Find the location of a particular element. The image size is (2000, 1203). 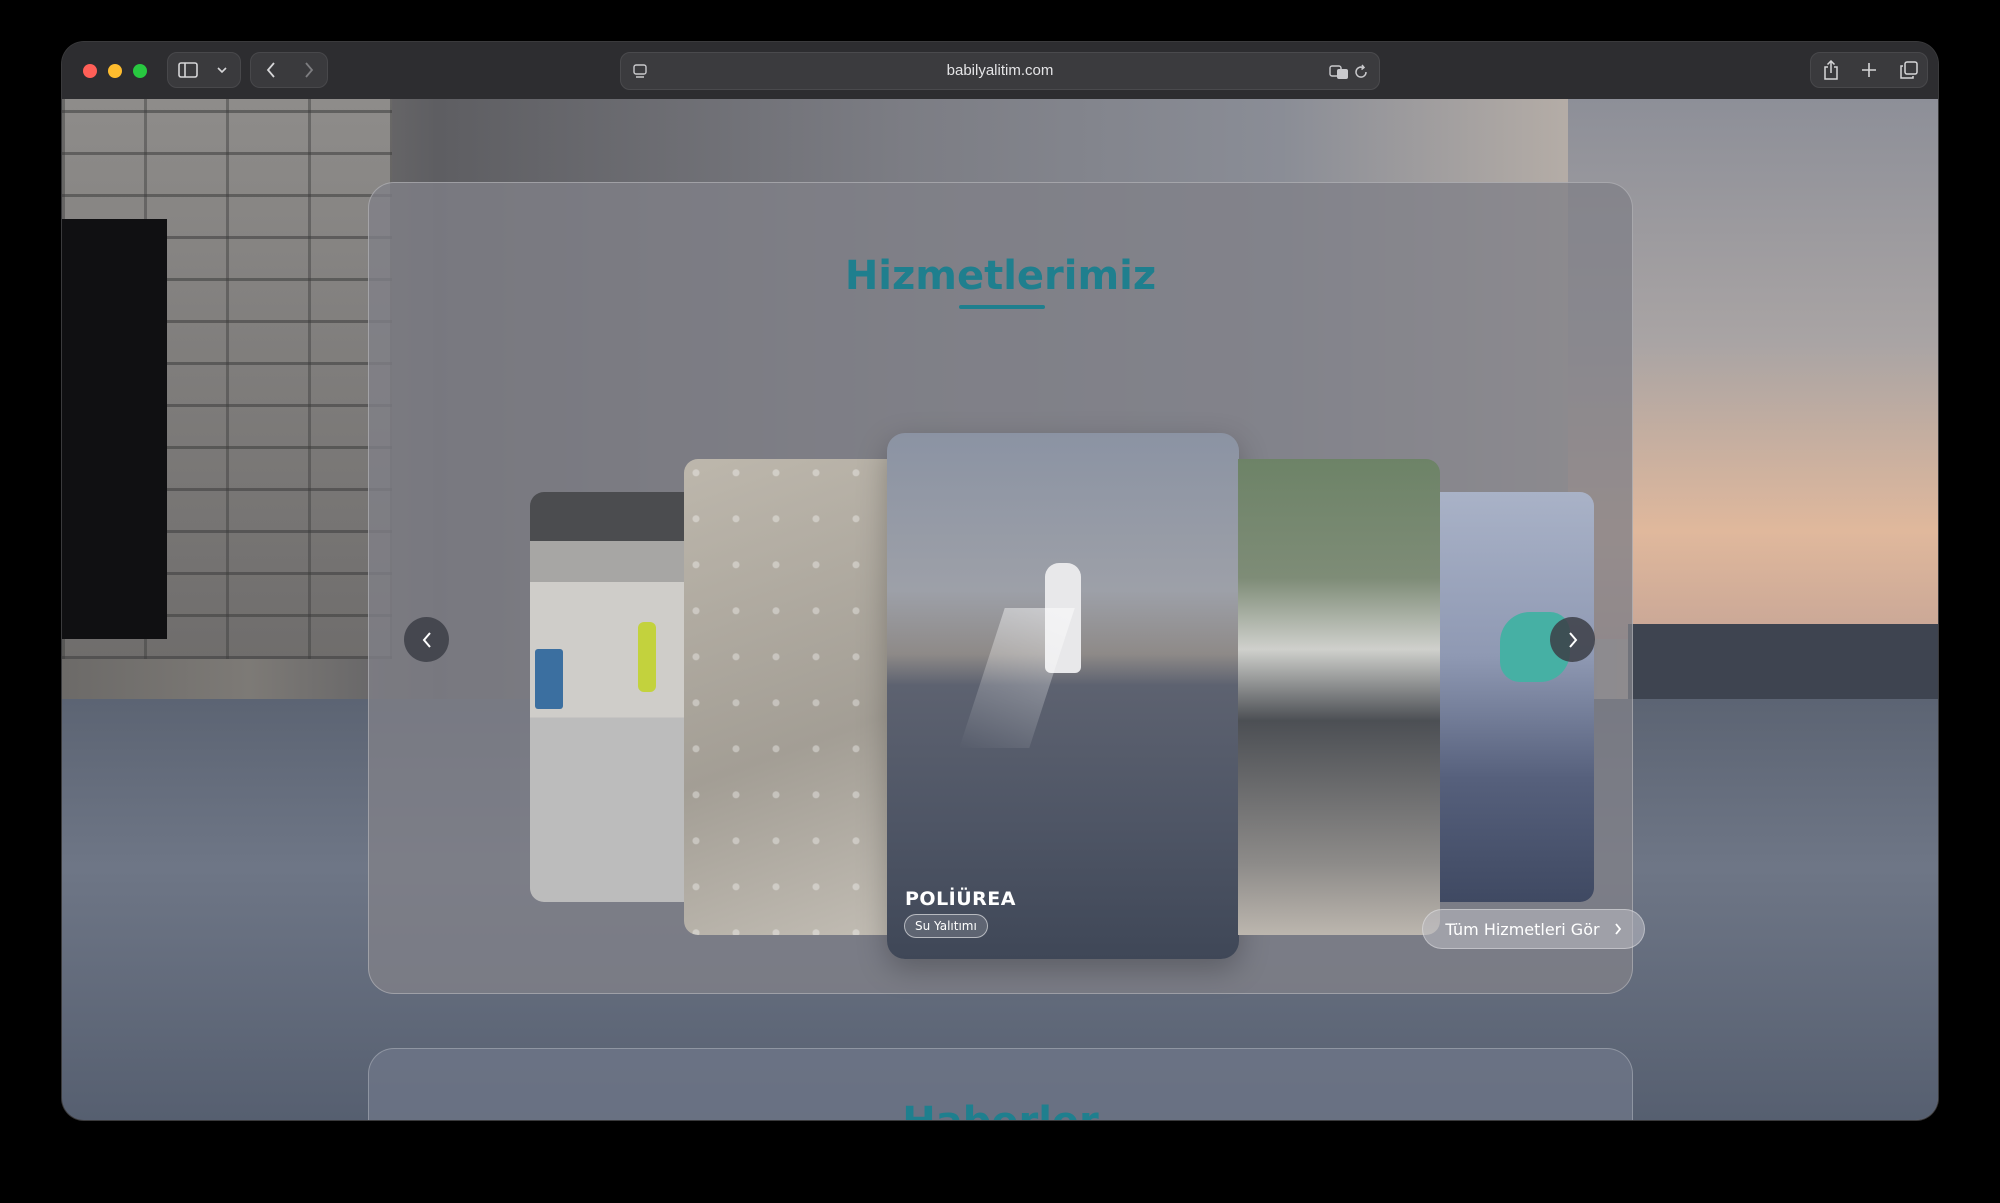

news-section: Haberler is located at coordinates (1000, 1084).